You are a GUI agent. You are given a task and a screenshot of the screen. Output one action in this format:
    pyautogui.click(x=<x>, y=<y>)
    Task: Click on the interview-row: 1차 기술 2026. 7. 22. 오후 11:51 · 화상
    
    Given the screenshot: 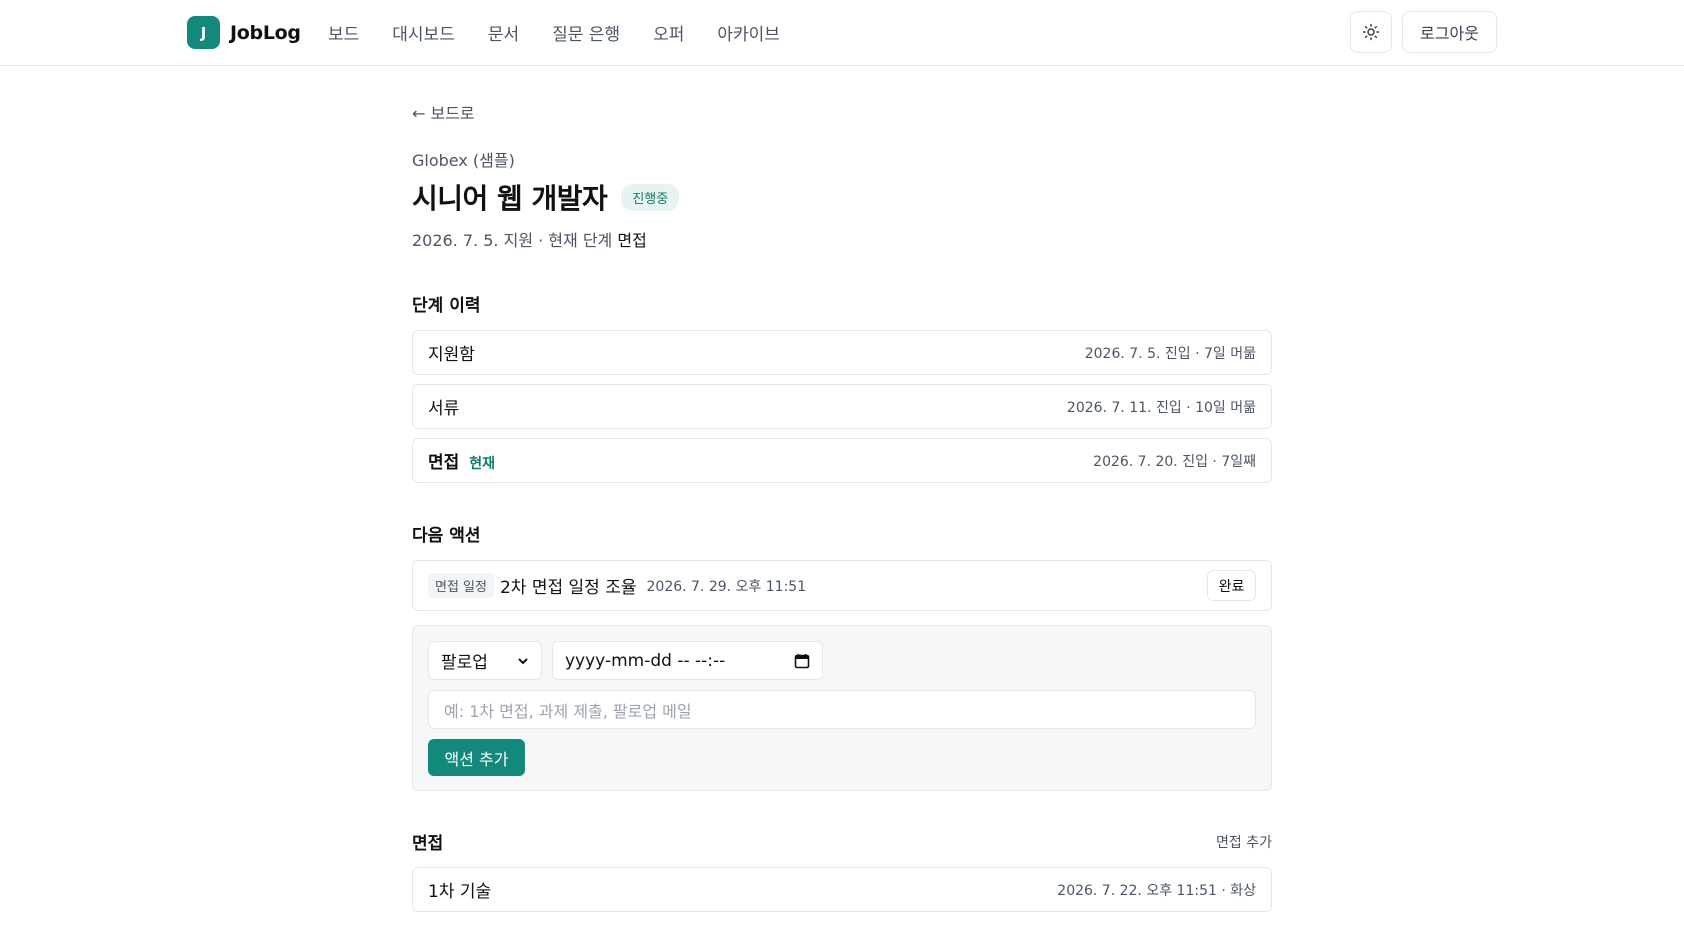 What is the action you would take?
    pyautogui.click(x=842, y=889)
    